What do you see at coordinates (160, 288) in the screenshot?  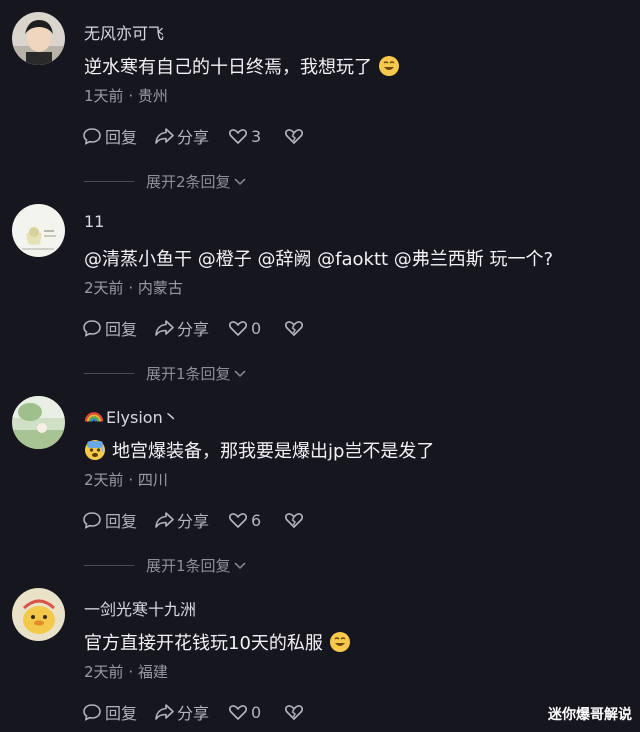 I see `comment-location: 内蒙古` at bounding box center [160, 288].